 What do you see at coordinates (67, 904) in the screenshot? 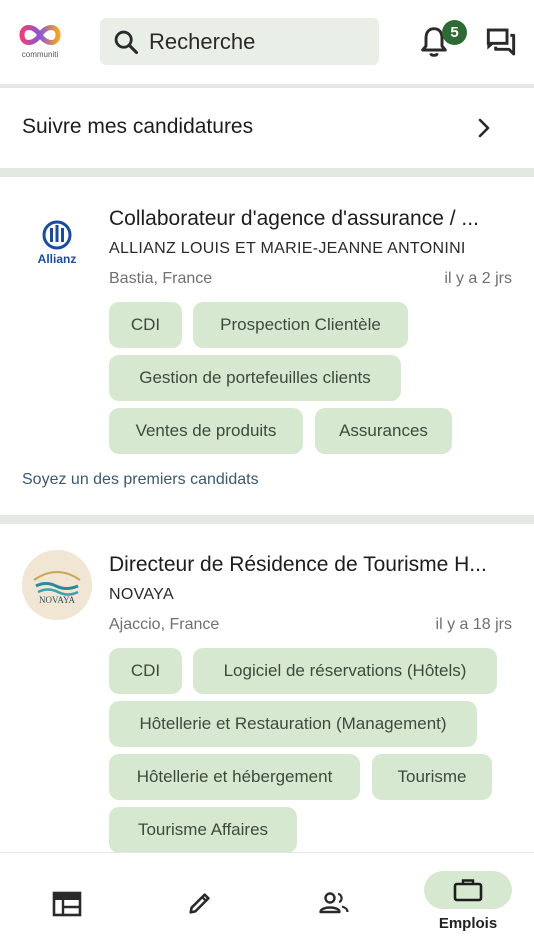
I see `news-feed-icon` at bounding box center [67, 904].